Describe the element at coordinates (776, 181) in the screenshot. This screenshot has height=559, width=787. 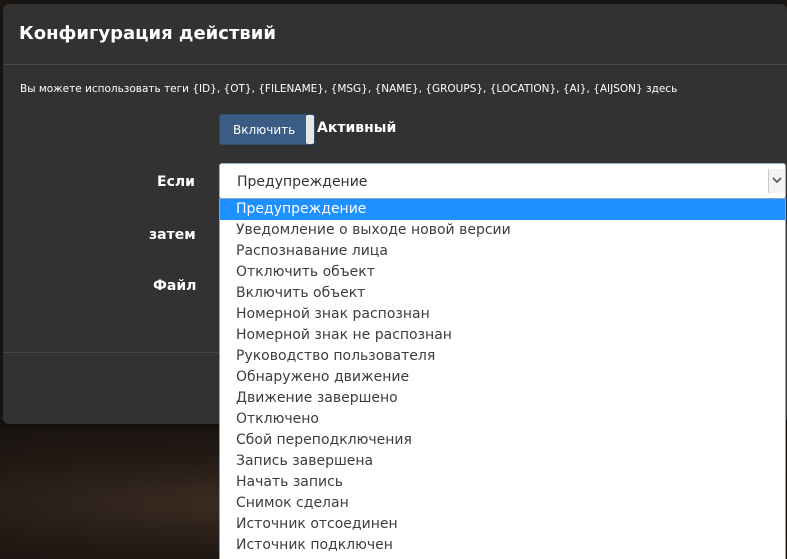
I see `chevron-down-icon` at that location.